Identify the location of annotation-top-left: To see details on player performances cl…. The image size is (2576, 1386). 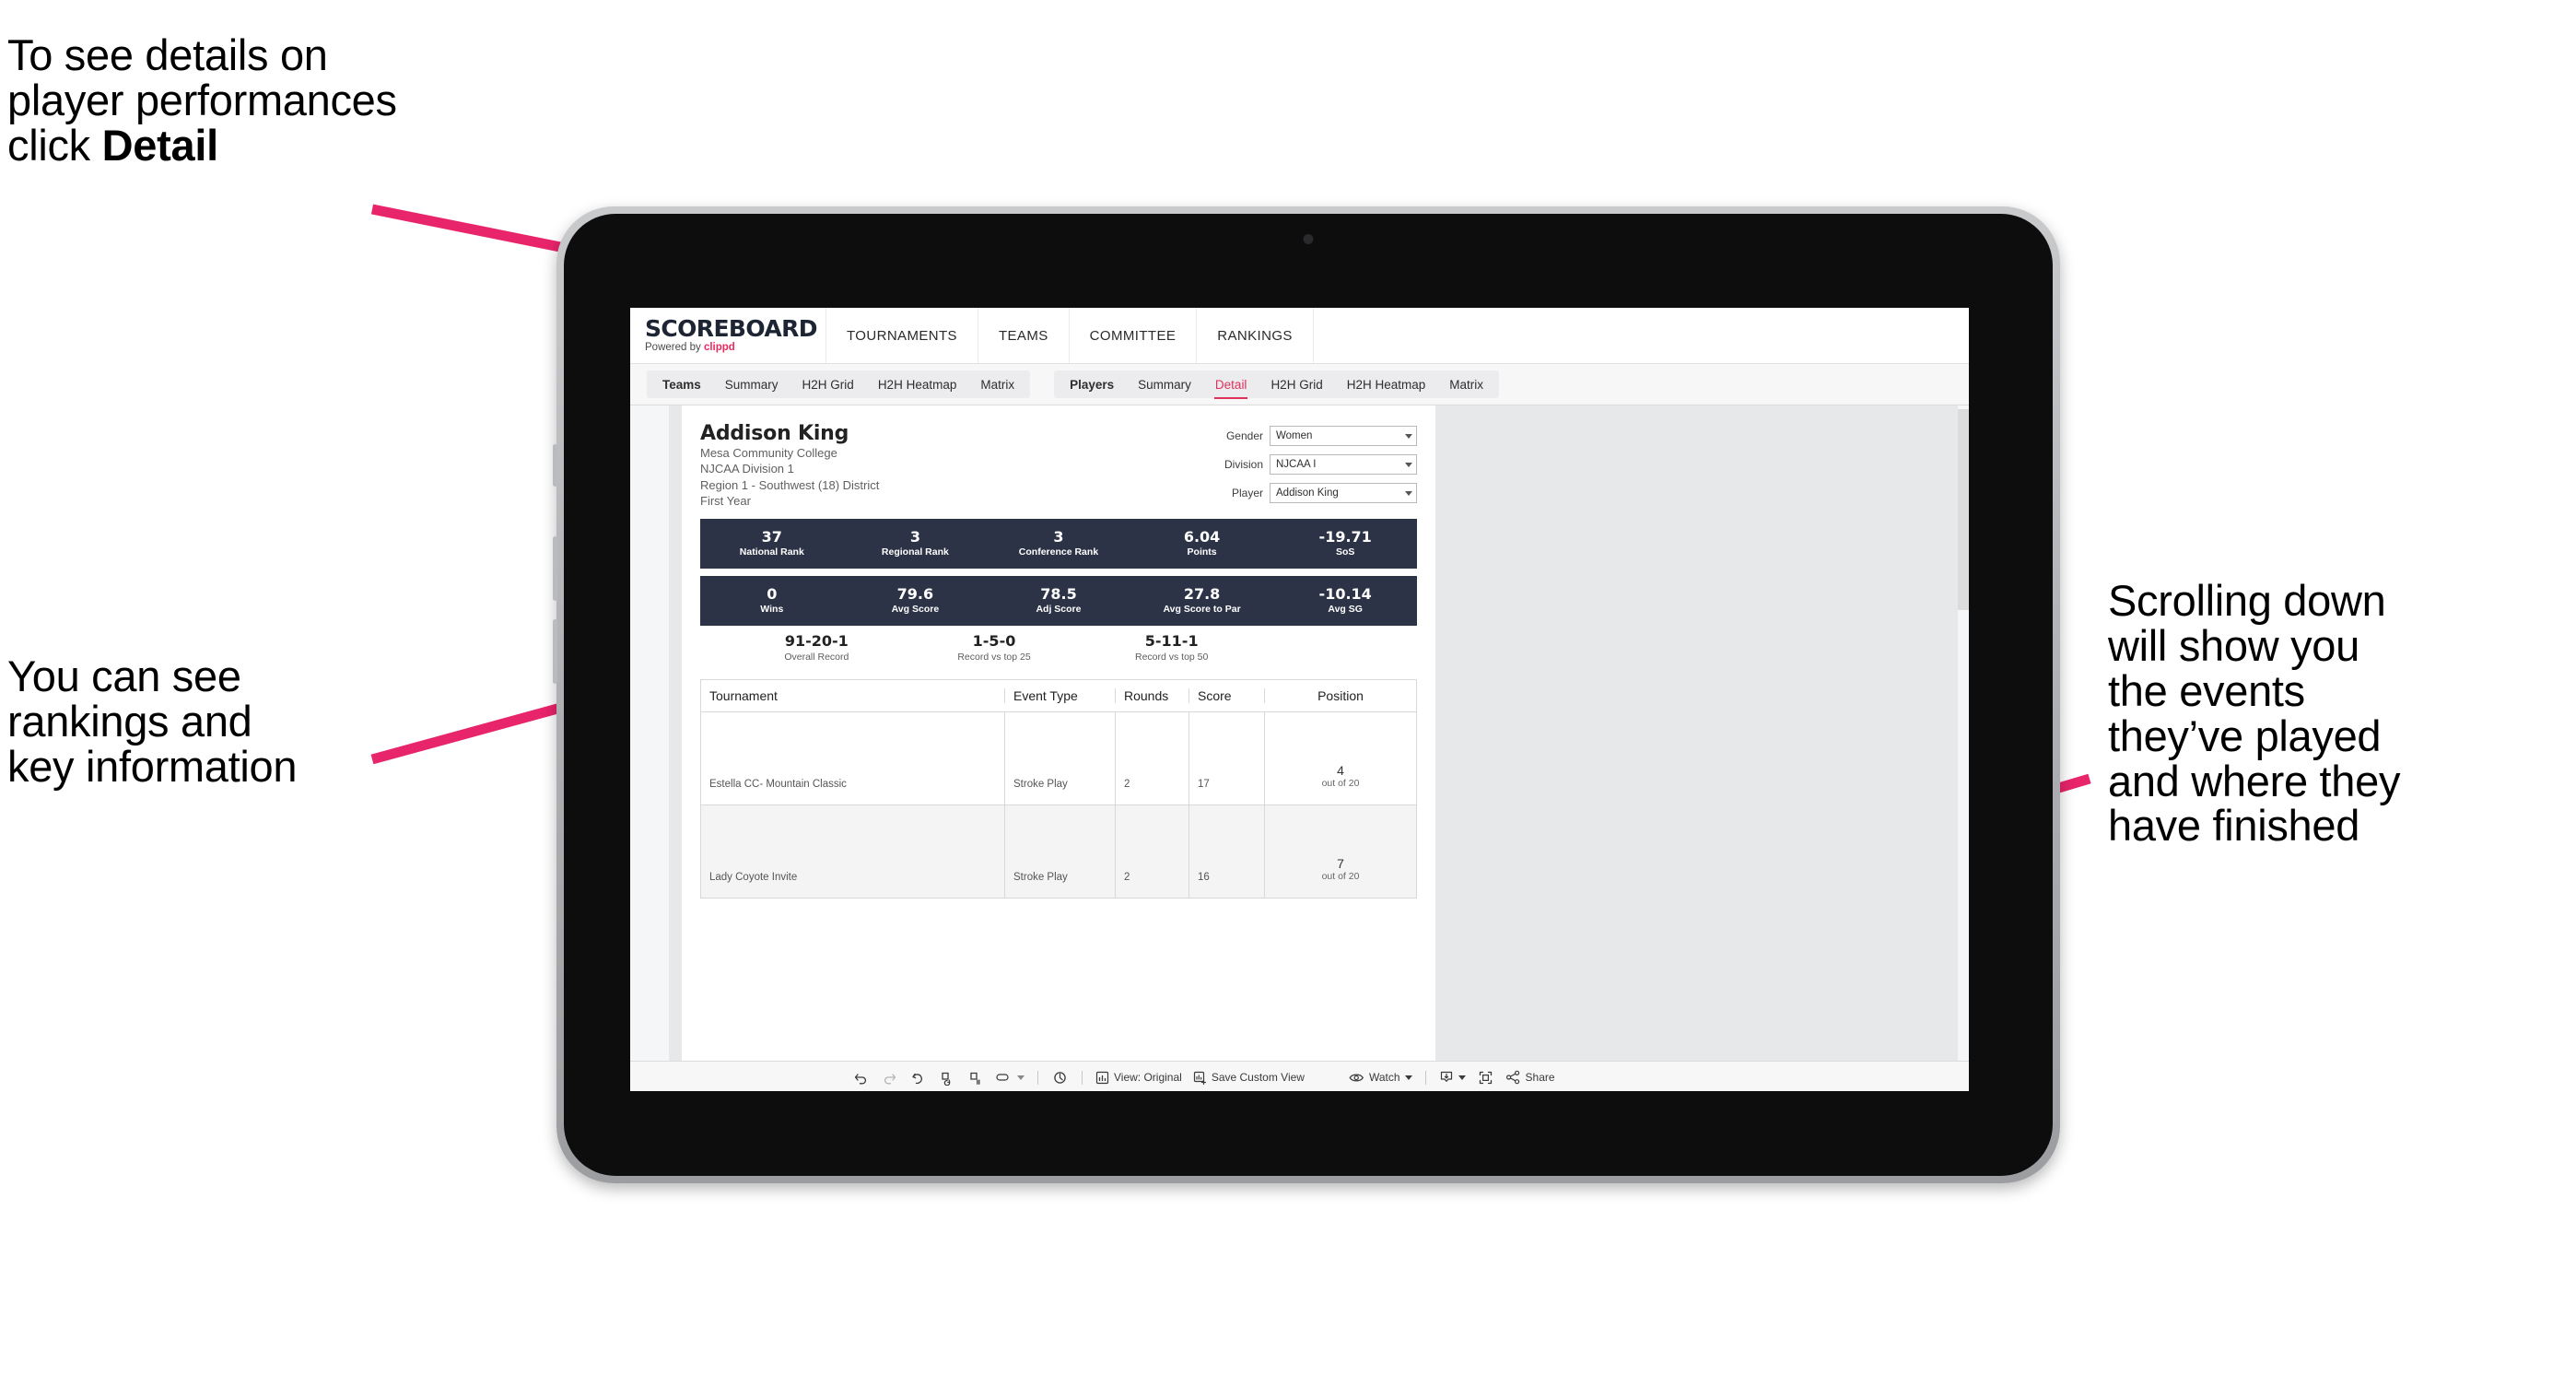
(302, 101).